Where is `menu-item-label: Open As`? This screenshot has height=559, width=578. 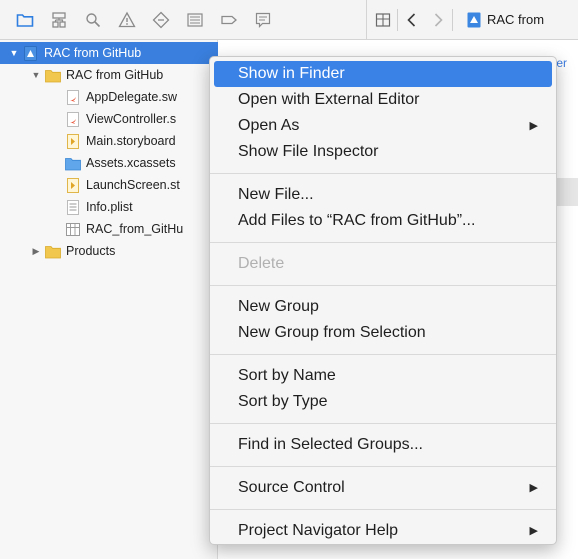 menu-item-label: Open As is located at coordinates (269, 125).